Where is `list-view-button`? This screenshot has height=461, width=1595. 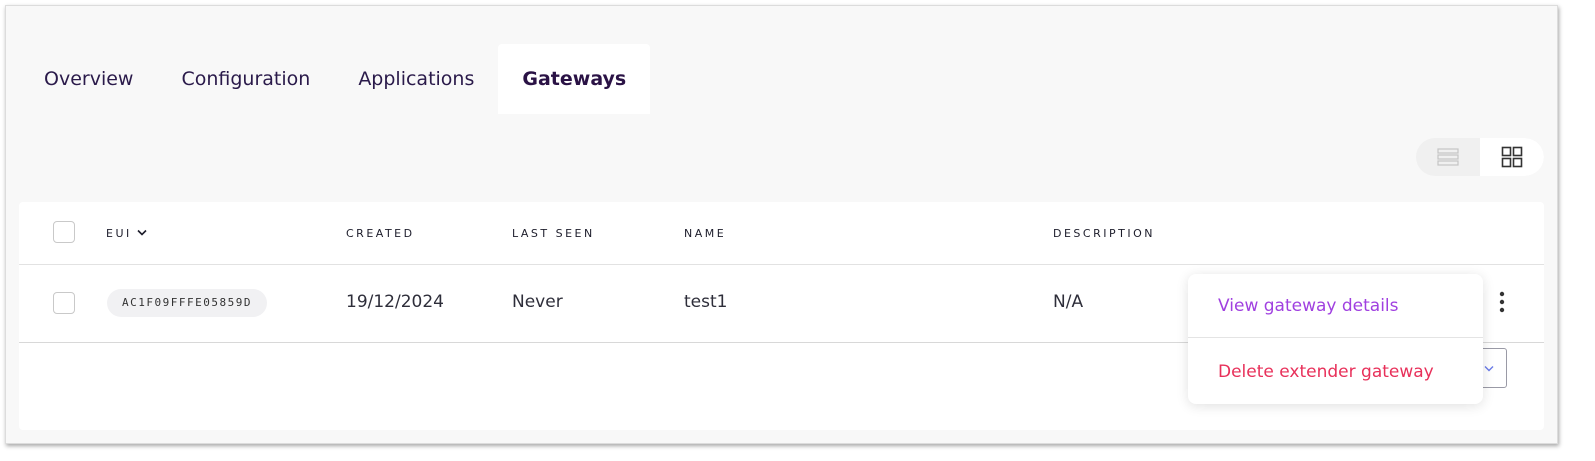 list-view-button is located at coordinates (1448, 157).